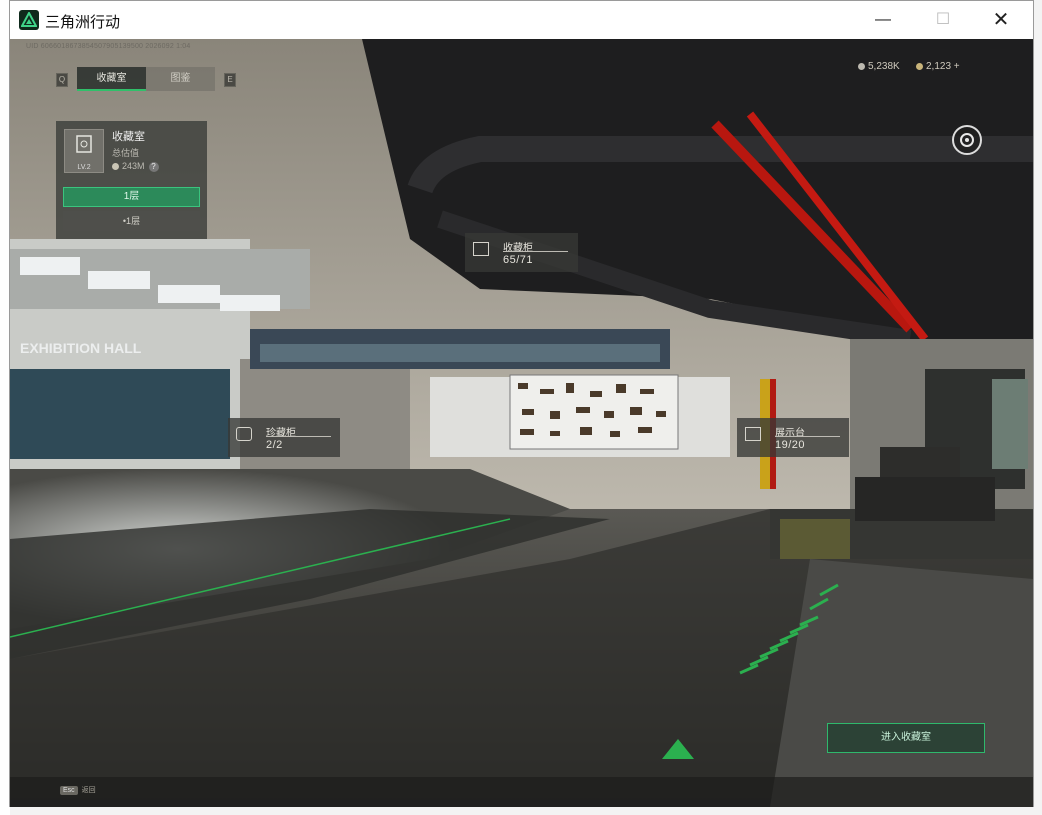 The width and height of the screenshot is (1042, 815). Describe the element at coordinates (88, 790) in the screenshot. I see `esc-label: 返回` at that location.